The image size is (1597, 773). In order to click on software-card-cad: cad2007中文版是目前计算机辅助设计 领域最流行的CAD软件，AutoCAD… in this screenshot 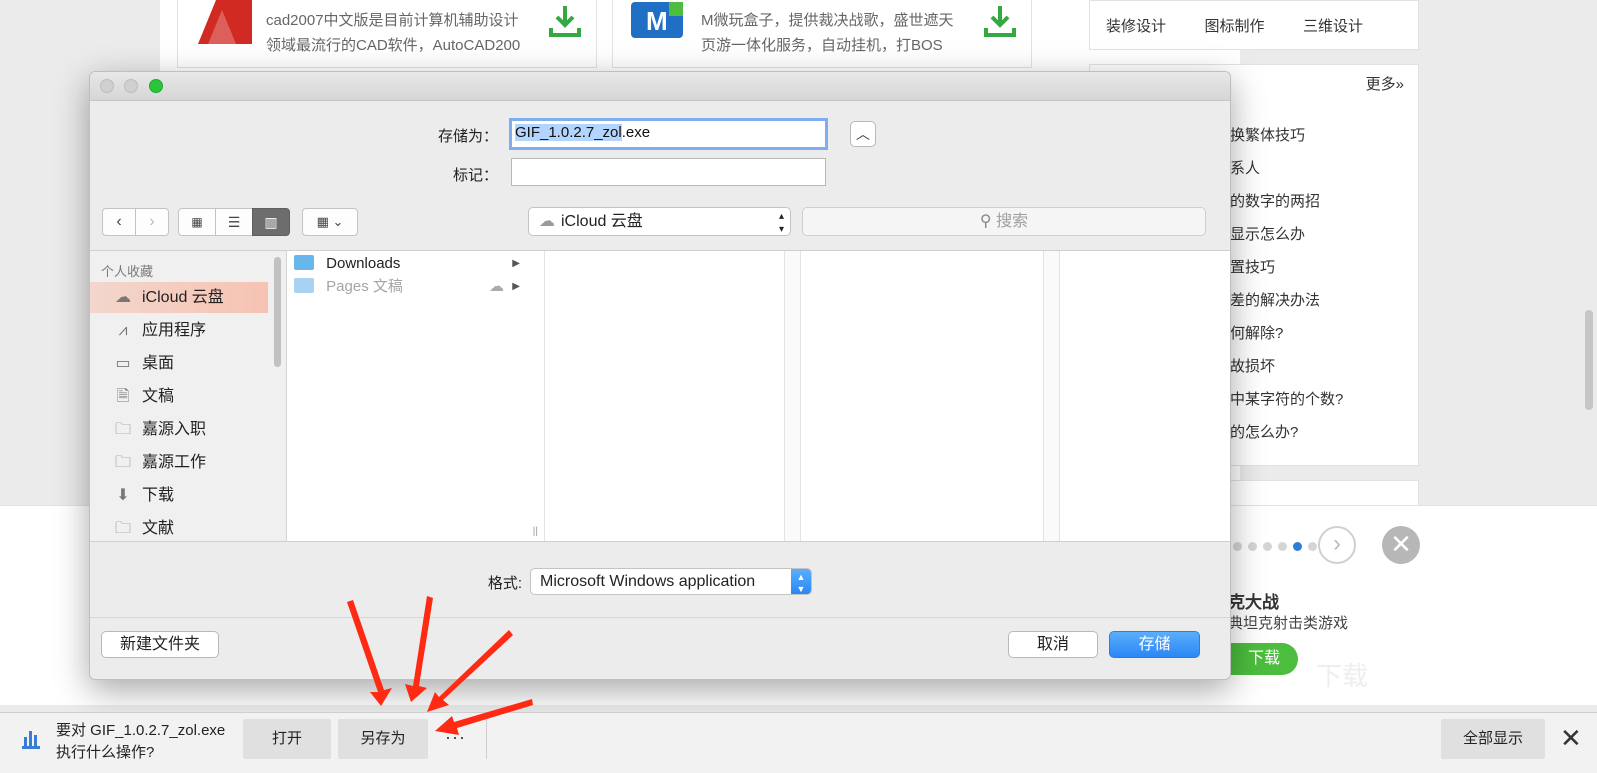, I will do `click(387, 34)`.